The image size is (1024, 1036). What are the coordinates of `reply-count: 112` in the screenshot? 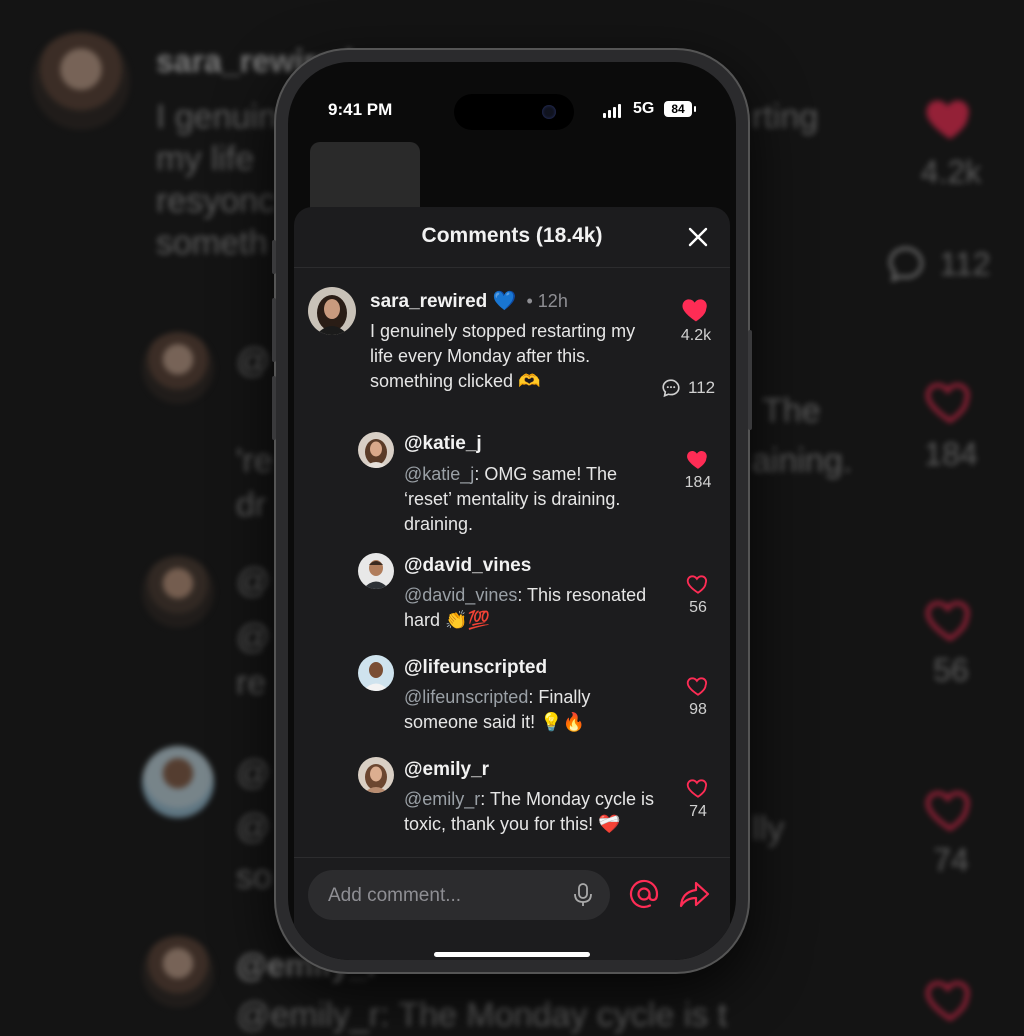 It's located at (702, 387).